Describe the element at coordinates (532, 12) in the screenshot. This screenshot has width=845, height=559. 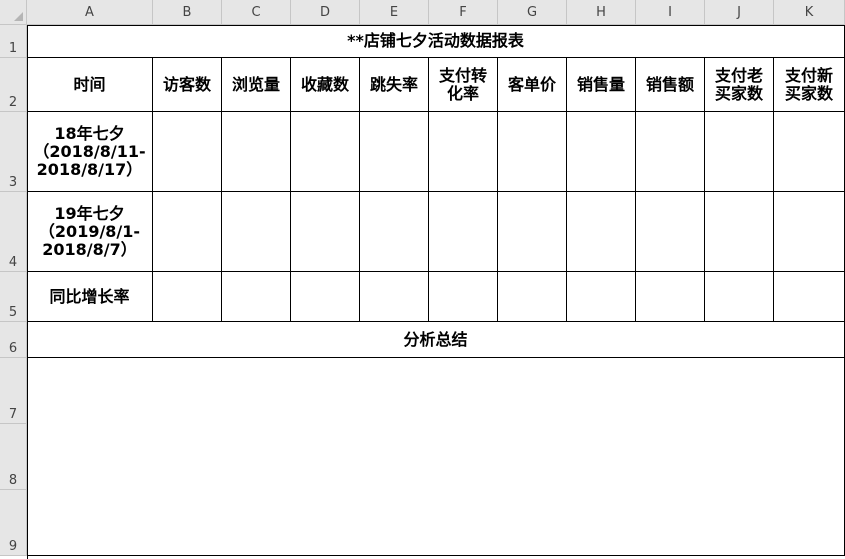
I see `column-header-g: G` at that location.